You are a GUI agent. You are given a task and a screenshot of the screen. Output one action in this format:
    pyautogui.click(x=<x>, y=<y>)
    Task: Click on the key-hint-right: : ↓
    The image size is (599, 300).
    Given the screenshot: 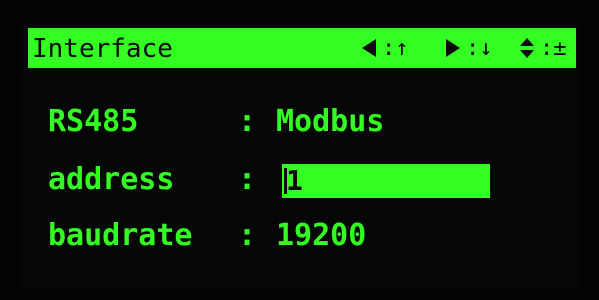 What is the action you would take?
    pyautogui.click(x=468, y=48)
    